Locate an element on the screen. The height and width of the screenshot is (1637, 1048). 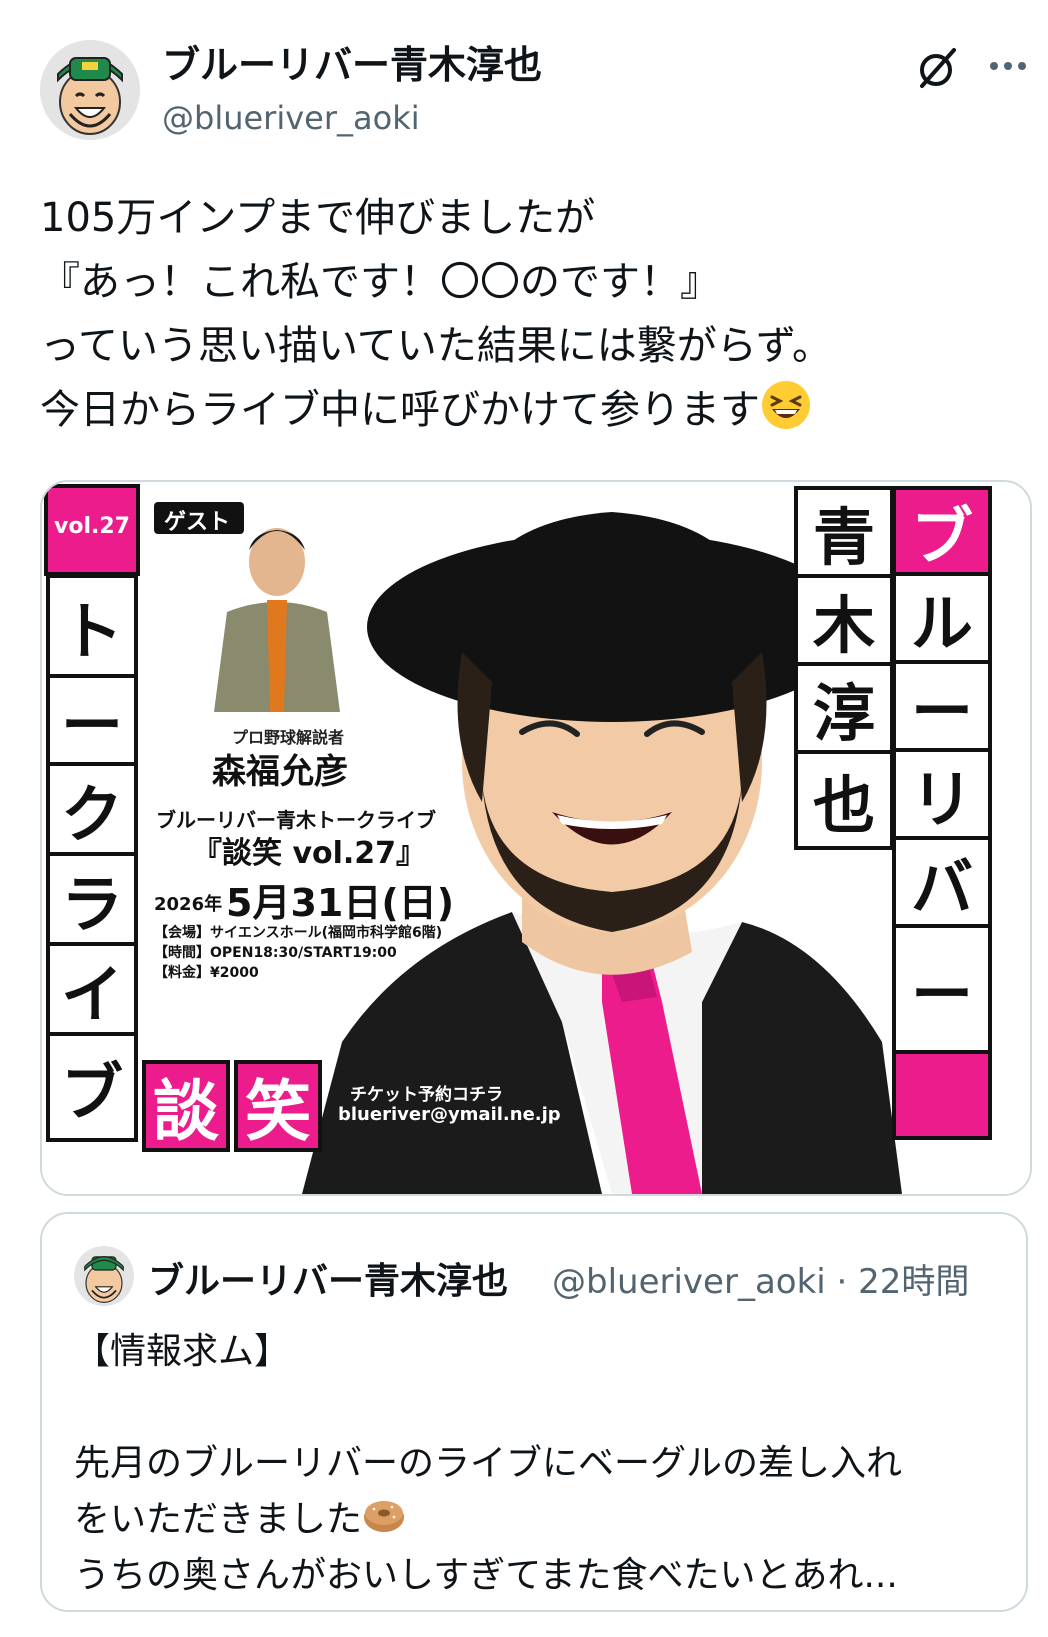
quoted-line: 先月のブルーリバーのライブにベーグルの差し入れ is located at coordinates (488, 1463).